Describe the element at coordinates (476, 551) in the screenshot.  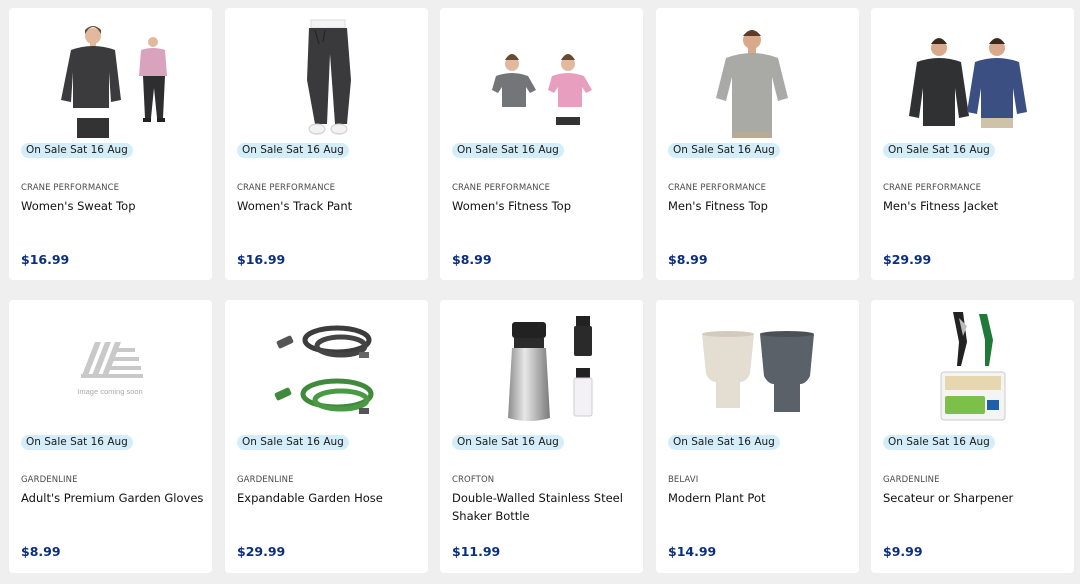
I see `product-price: $11.99` at that location.